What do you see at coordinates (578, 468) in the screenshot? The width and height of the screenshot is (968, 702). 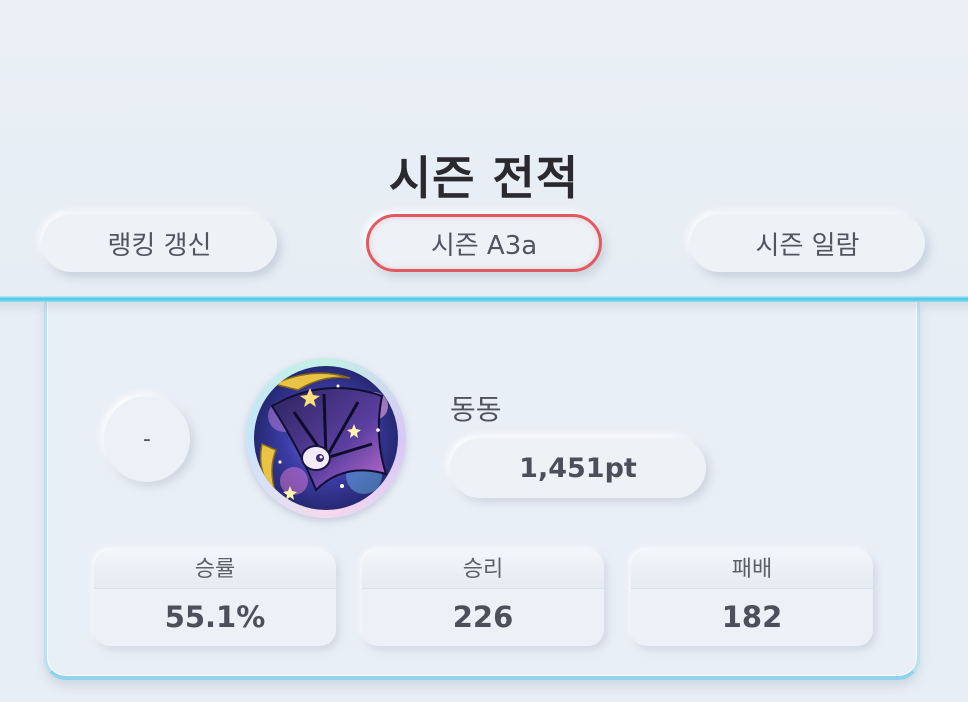 I see `points-badge: 1,451pt` at bounding box center [578, 468].